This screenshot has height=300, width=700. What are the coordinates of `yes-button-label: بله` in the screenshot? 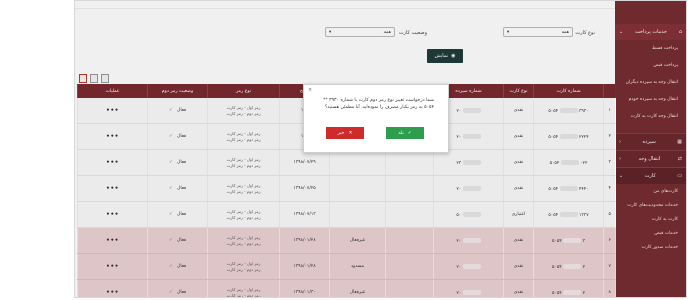 It's located at (401, 133).